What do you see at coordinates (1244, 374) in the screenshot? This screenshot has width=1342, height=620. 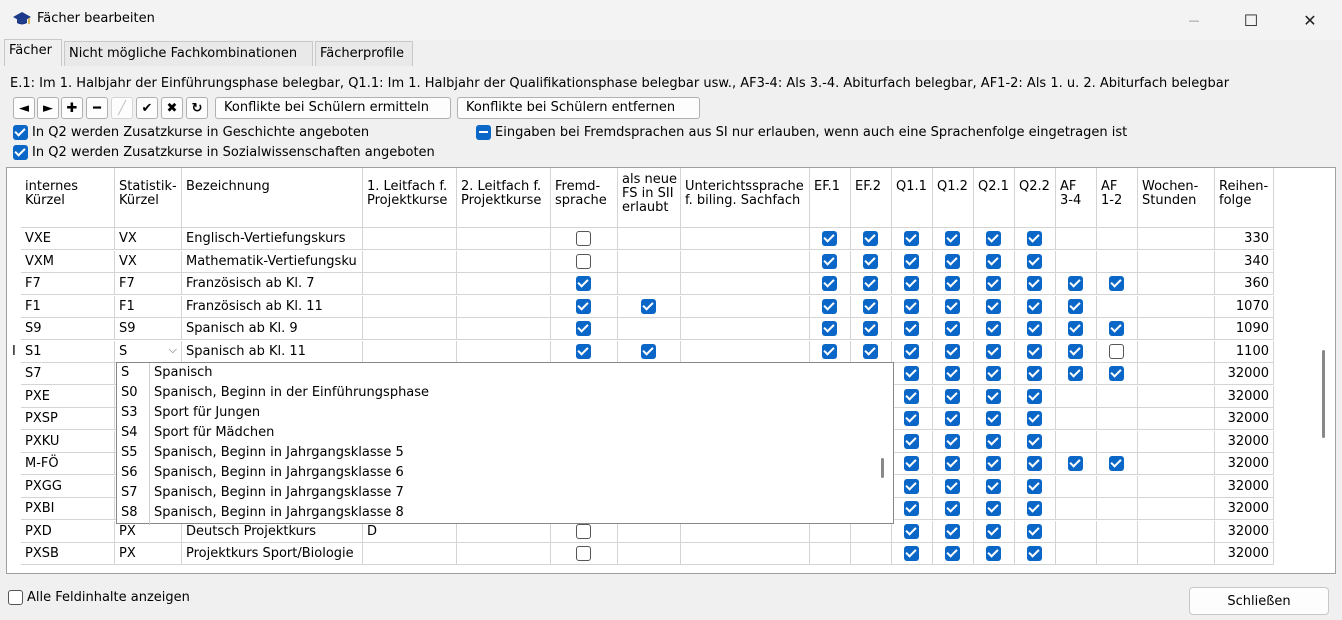 I see `cell-reihenfolge: 32000` at bounding box center [1244, 374].